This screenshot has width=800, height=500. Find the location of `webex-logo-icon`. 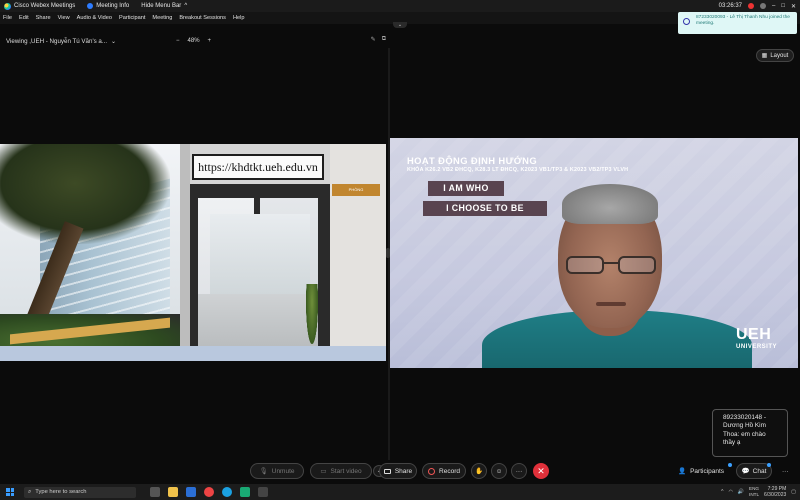

webex-logo-icon is located at coordinates (7, 6).